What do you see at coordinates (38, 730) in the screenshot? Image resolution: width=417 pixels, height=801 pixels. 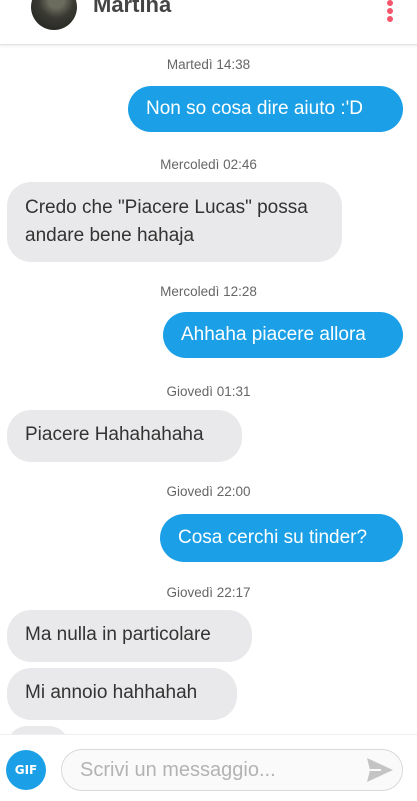 I see `incoming-message-partial` at bounding box center [38, 730].